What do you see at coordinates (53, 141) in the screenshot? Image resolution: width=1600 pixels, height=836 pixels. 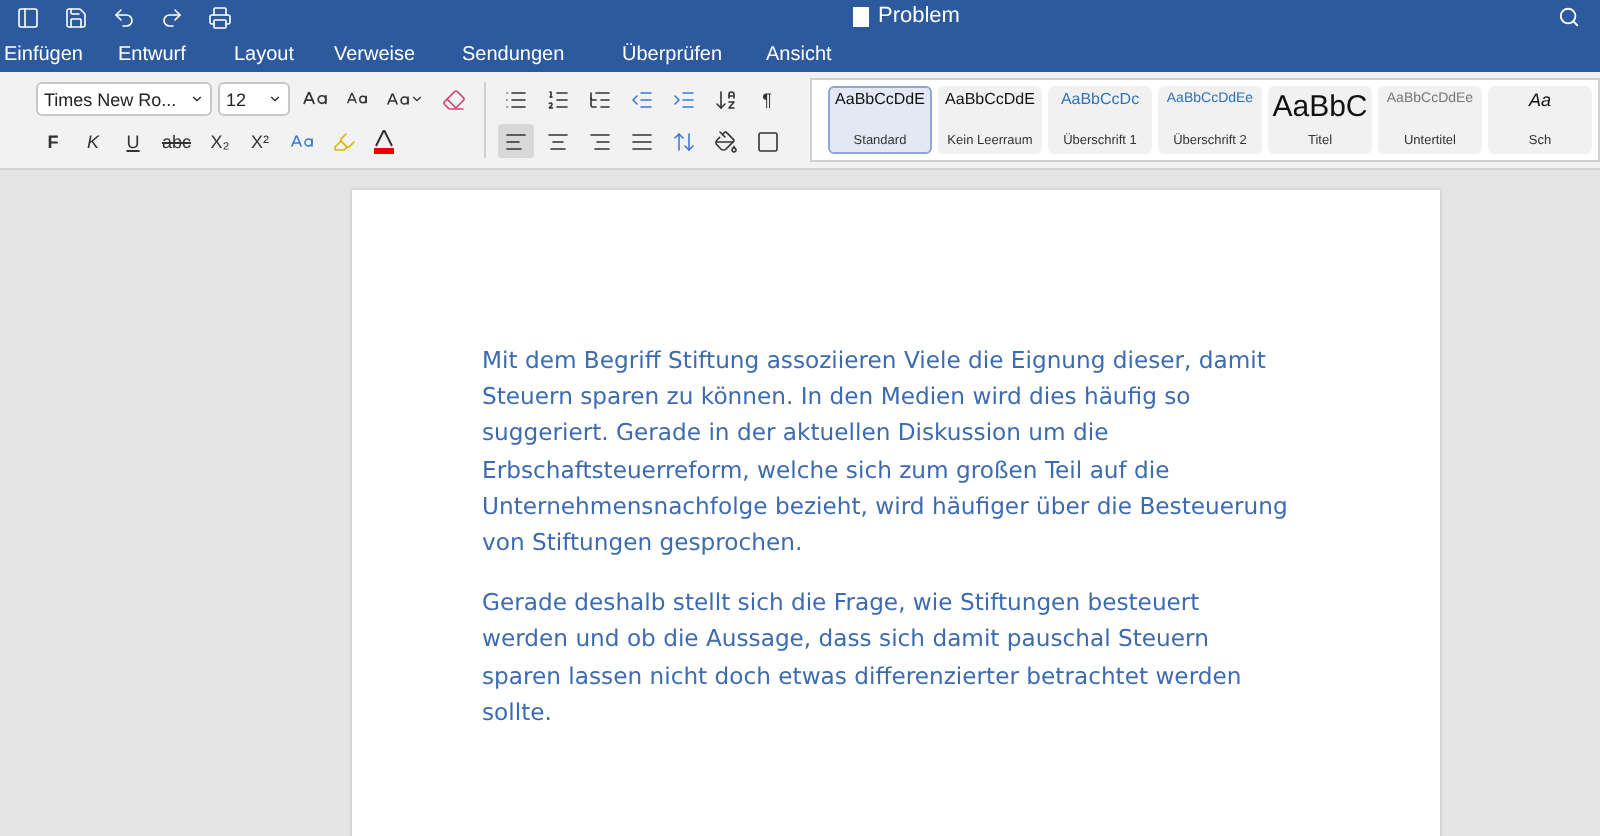 I see `format-button: F` at bounding box center [53, 141].